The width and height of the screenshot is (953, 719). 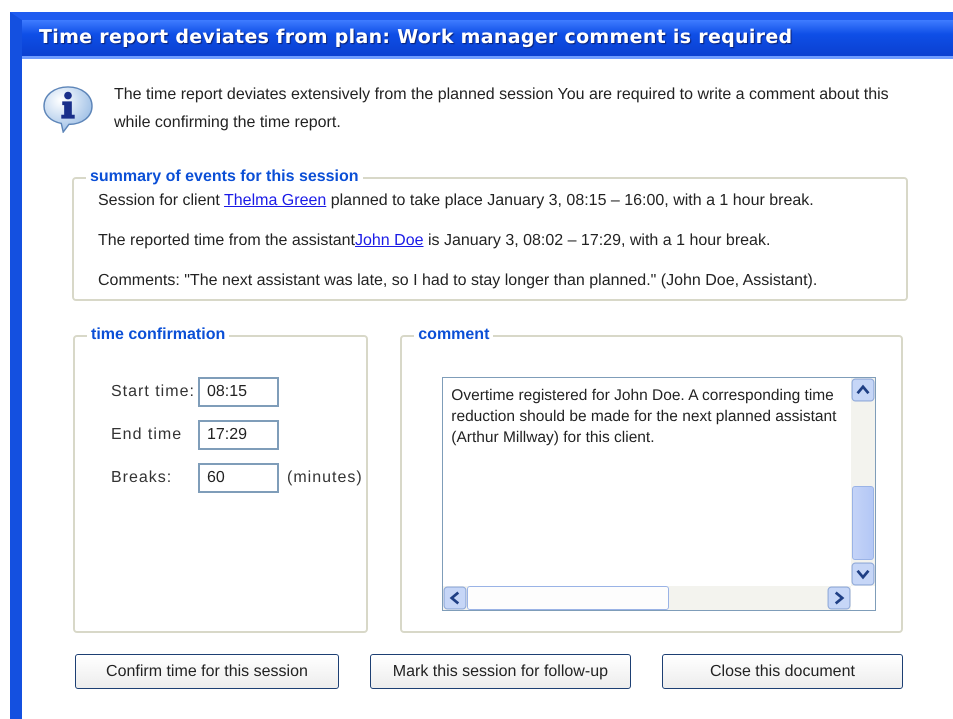 What do you see at coordinates (487, 39) in the screenshot?
I see `window-title: Time report deviates from plan: Work manager comment is required` at bounding box center [487, 39].